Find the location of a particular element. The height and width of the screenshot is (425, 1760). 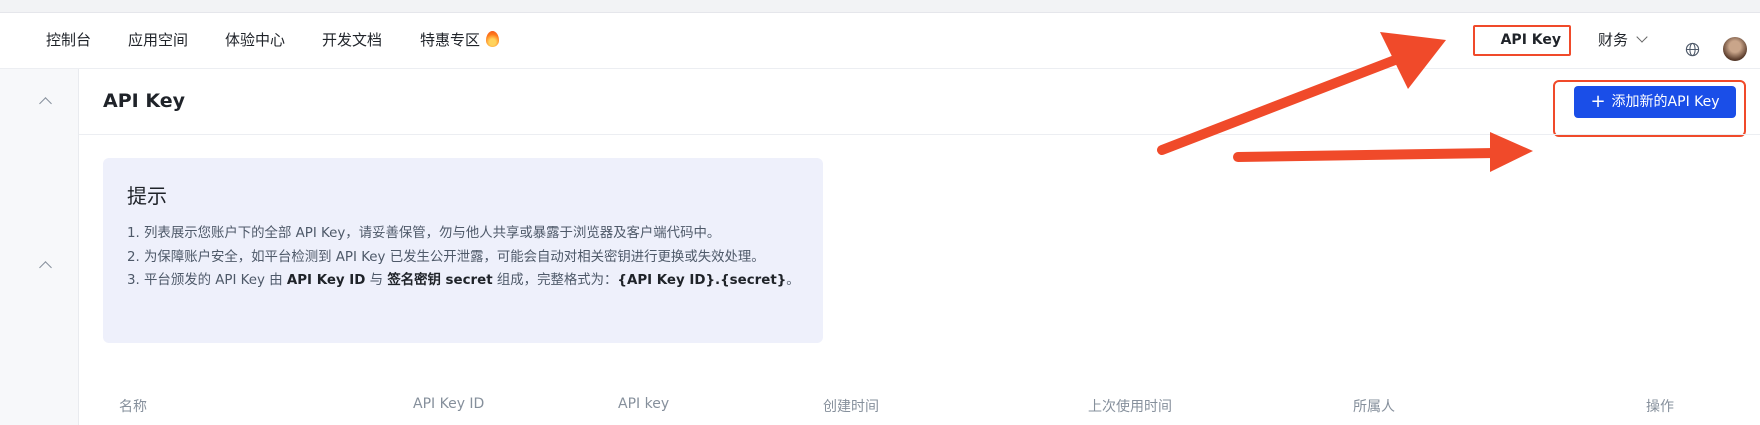

nav-item-app-space: 应用空间 is located at coordinates (158, 39).